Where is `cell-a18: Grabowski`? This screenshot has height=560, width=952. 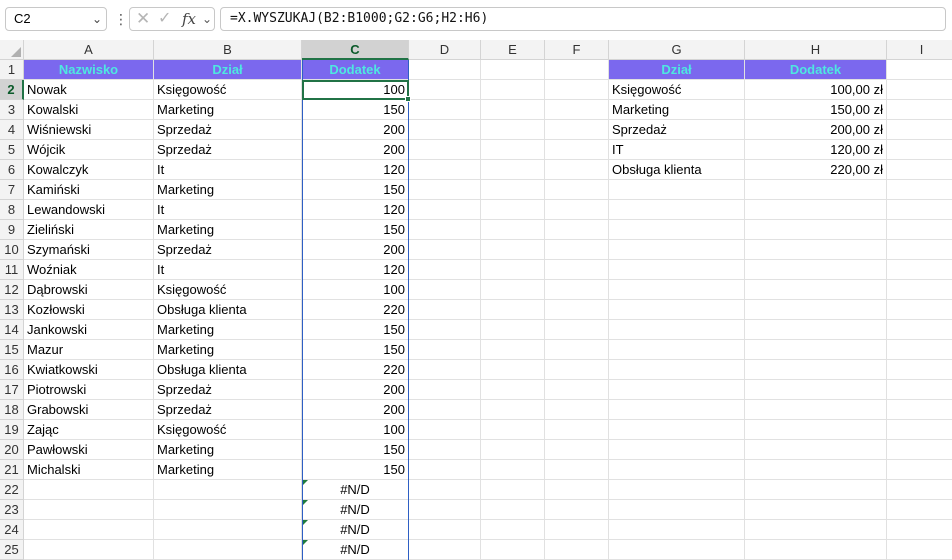
cell-a18: Grabowski is located at coordinates (89, 410).